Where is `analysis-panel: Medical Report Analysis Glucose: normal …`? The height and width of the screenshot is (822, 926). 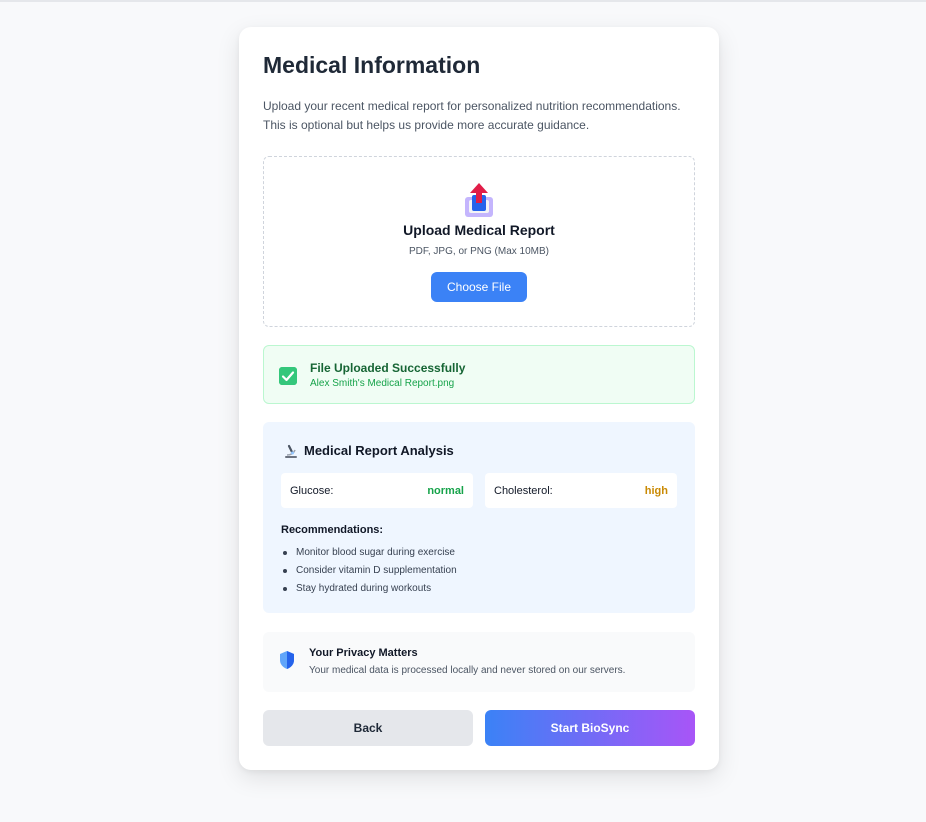 analysis-panel: Medical Report Analysis Glucose: normal … is located at coordinates (479, 517).